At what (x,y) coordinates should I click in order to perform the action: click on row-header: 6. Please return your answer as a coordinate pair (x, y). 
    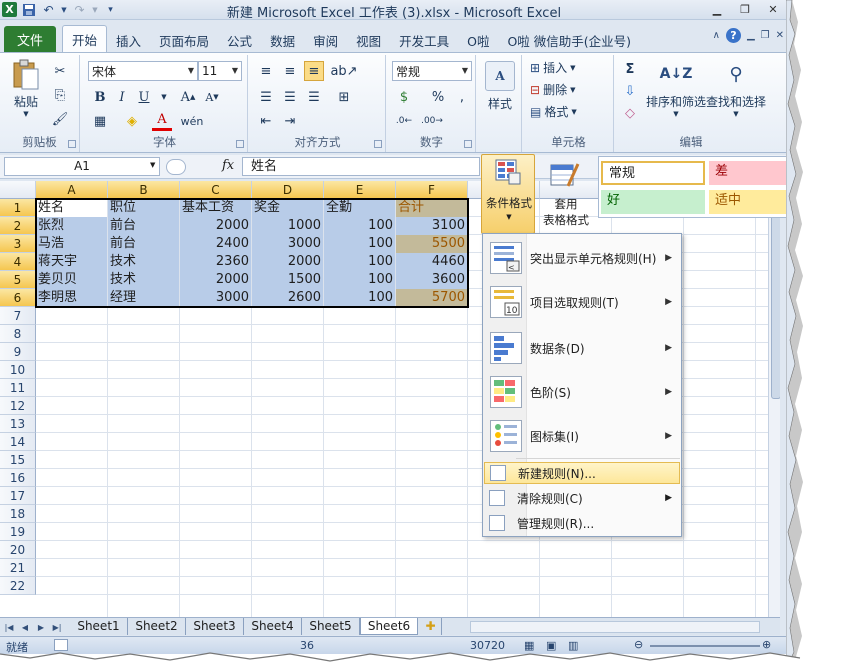
    Looking at the image, I should click on (18, 298).